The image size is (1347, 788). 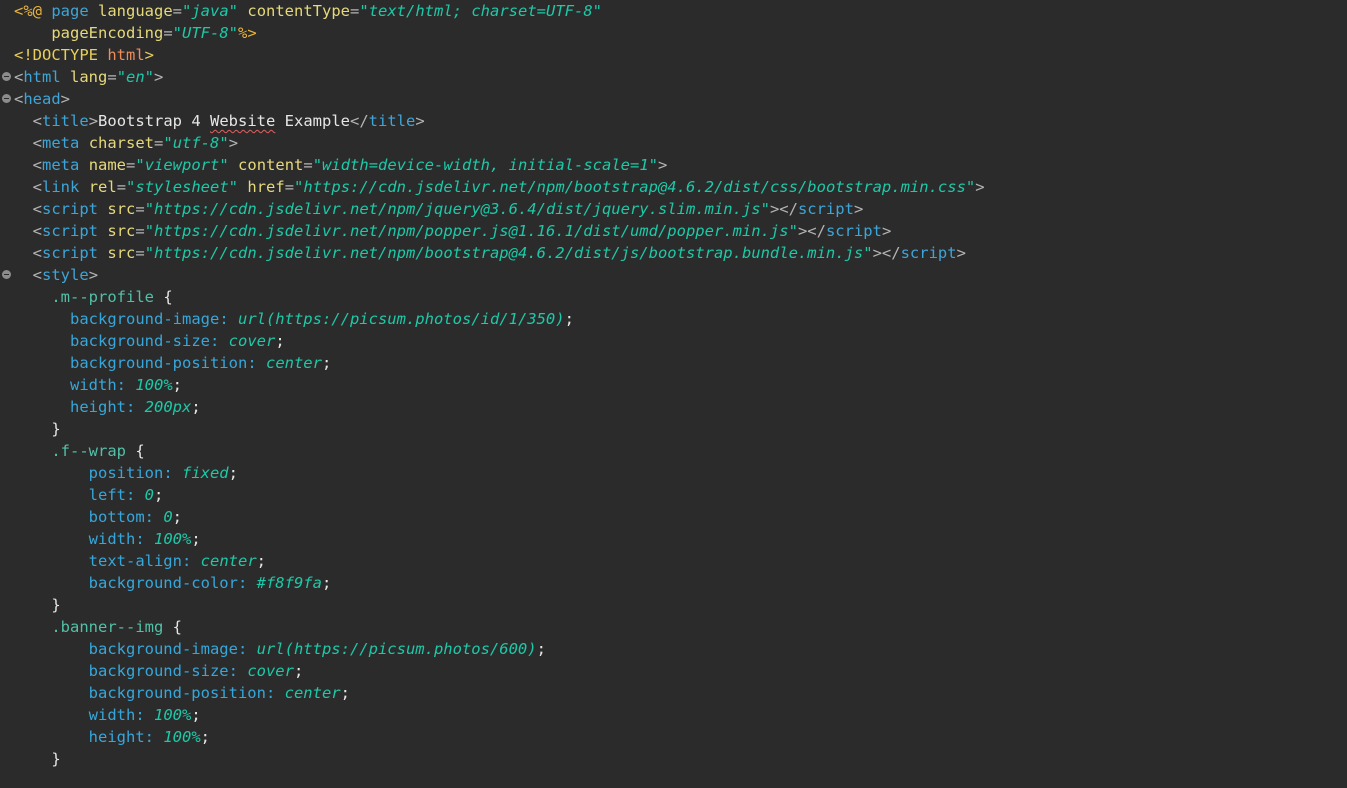 I want to click on code-token: page, so click(x=70, y=11).